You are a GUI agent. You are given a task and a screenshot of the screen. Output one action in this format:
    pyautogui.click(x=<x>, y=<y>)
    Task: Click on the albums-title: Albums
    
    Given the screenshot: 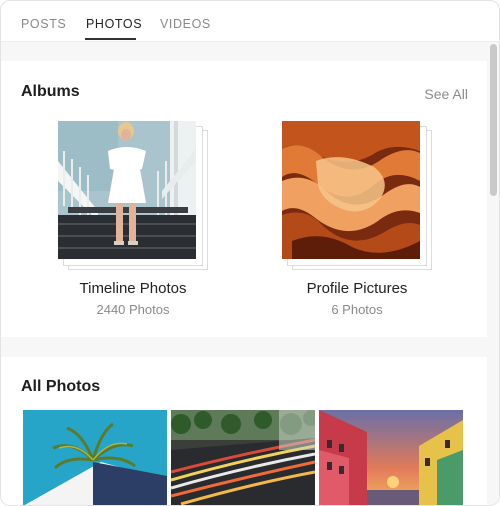 What is the action you would take?
    pyautogui.click(x=50, y=91)
    